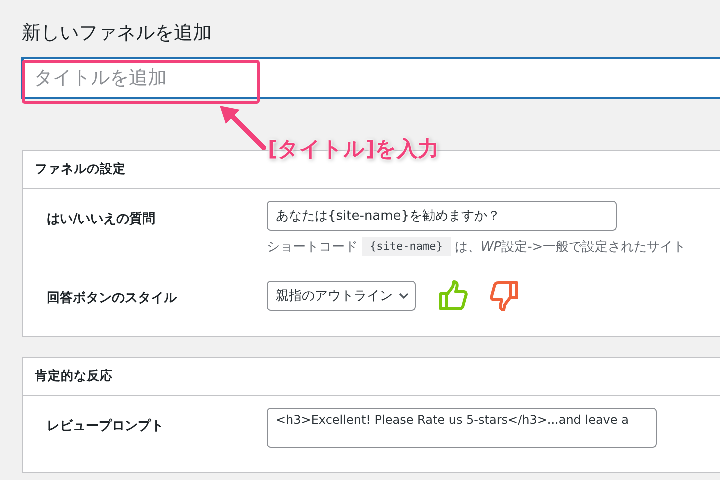 Image resolution: width=720 pixels, height=480 pixels. What do you see at coordinates (505, 296) in the screenshot?
I see `thumbs-down-icon` at bounding box center [505, 296].